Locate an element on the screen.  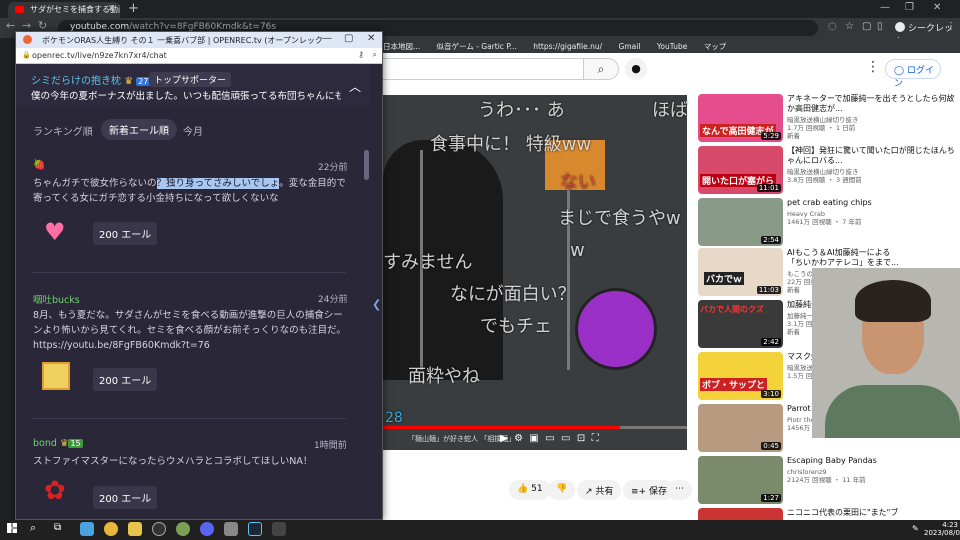
filter-month: 今月 is located at coordinates (193, 130).